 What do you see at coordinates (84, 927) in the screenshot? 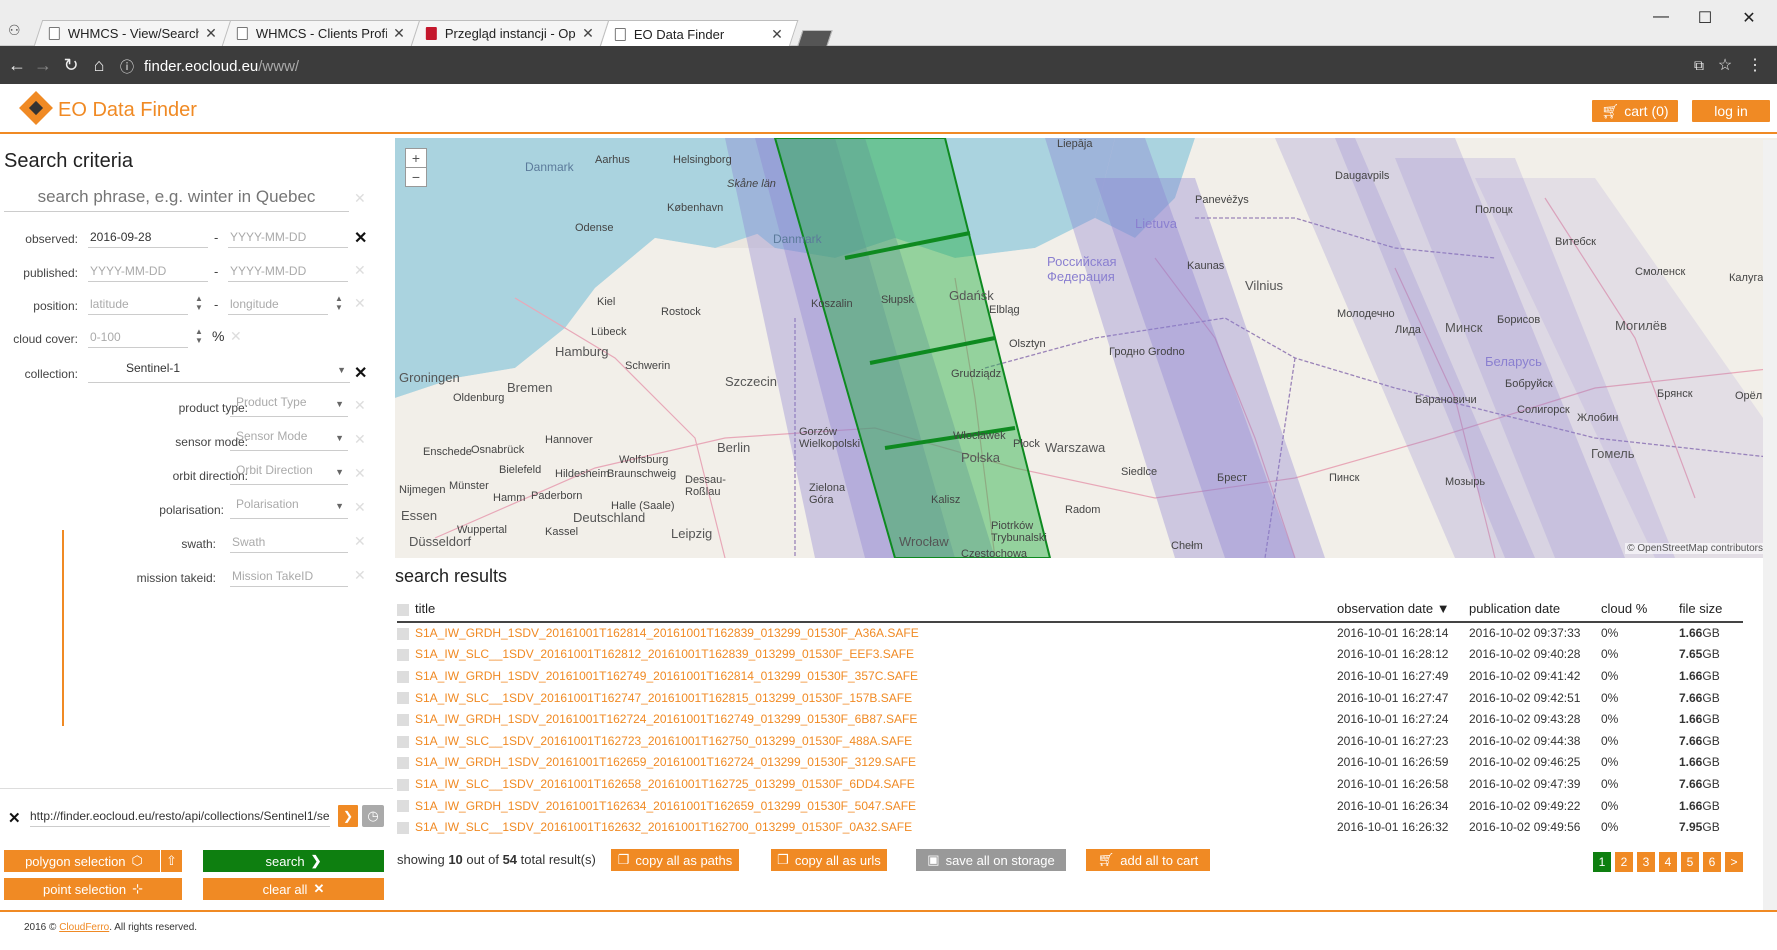
I see `cloudferro-link: CloudFerro` at bounding box center [84, 927].